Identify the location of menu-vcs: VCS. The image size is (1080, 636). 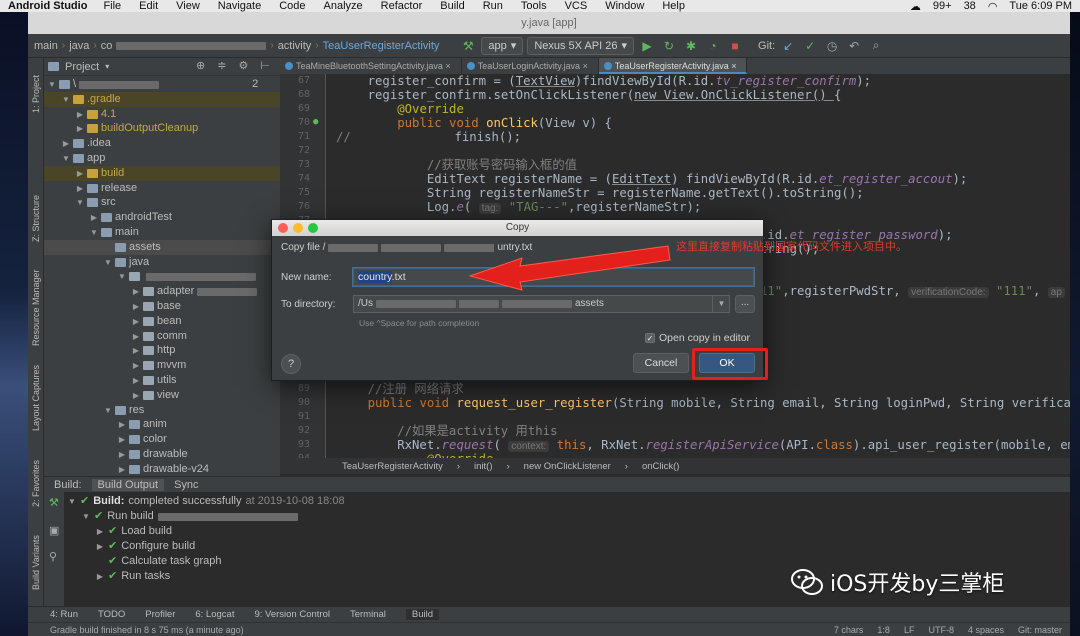
(576, 6).